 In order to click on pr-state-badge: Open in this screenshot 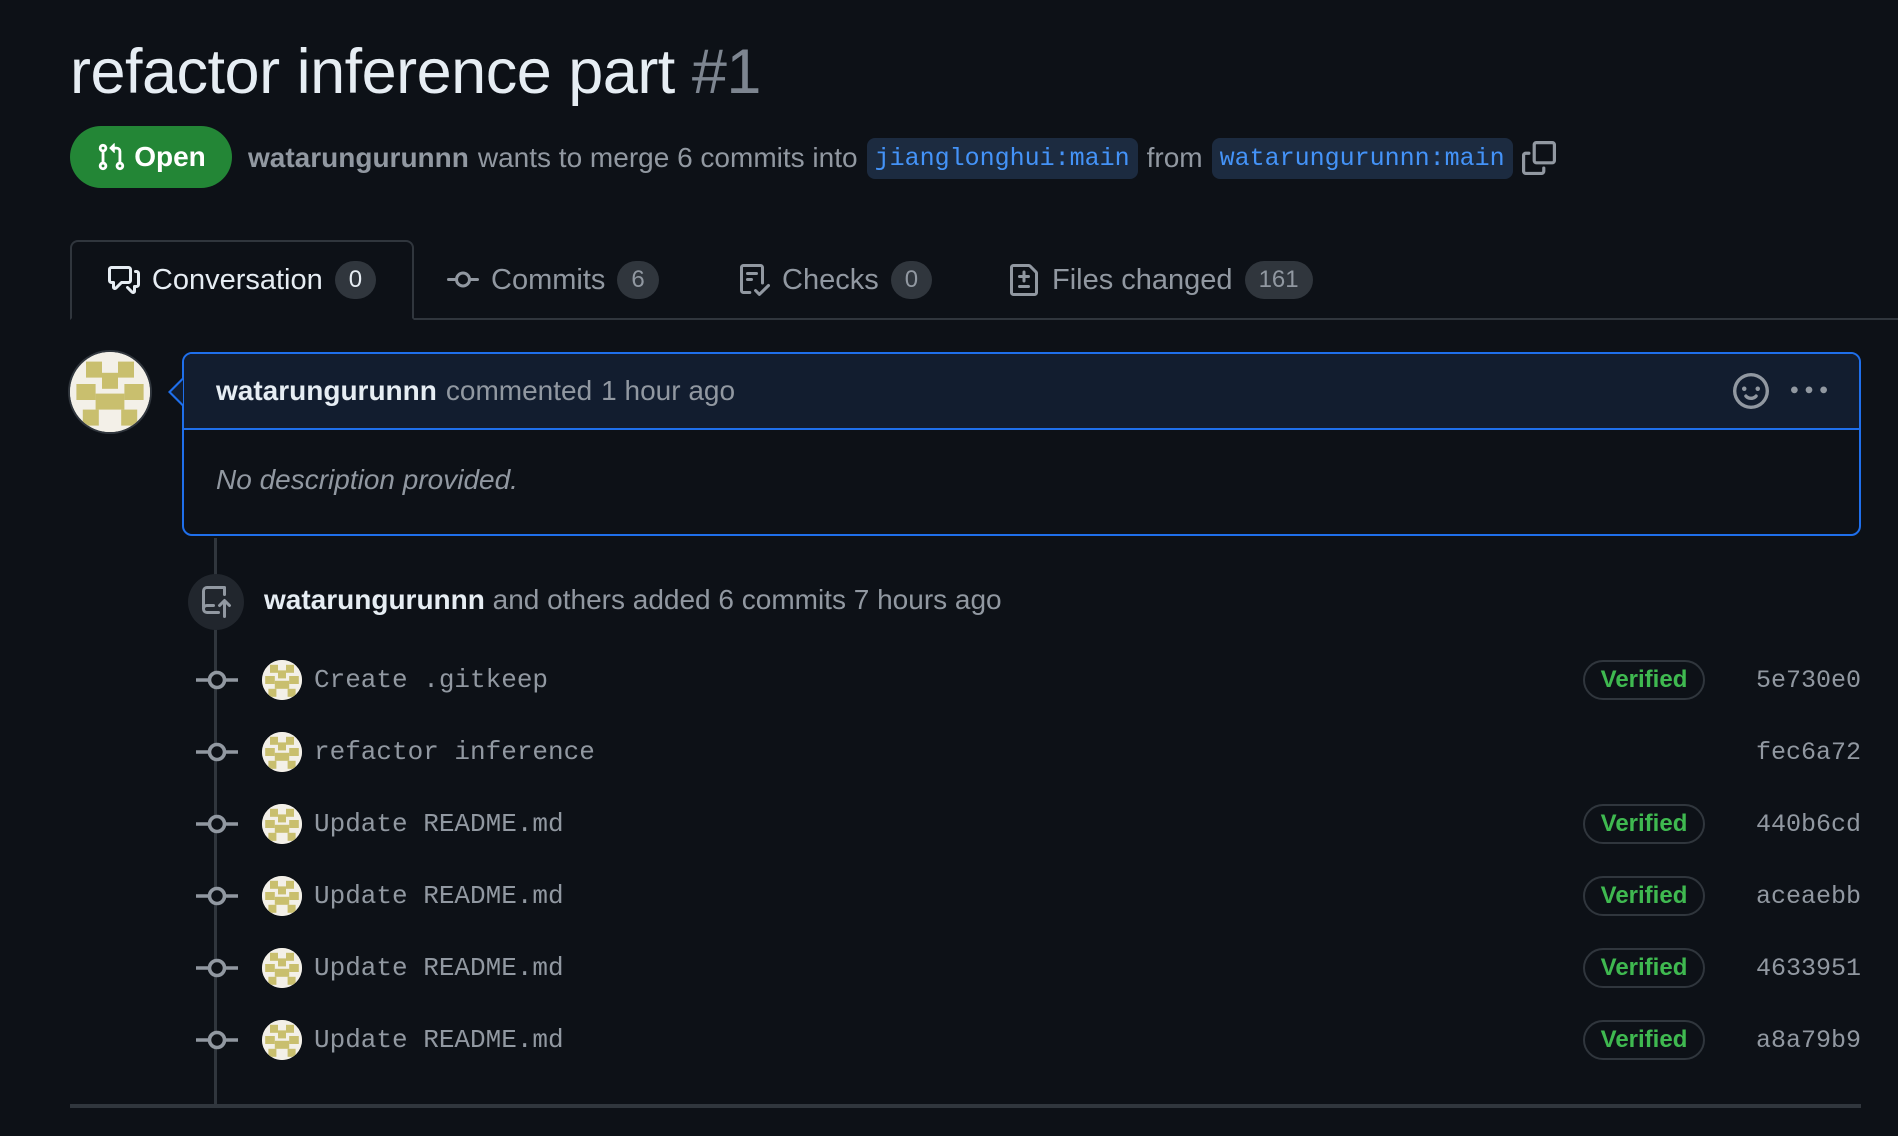, I will do `click(151, 157)`.